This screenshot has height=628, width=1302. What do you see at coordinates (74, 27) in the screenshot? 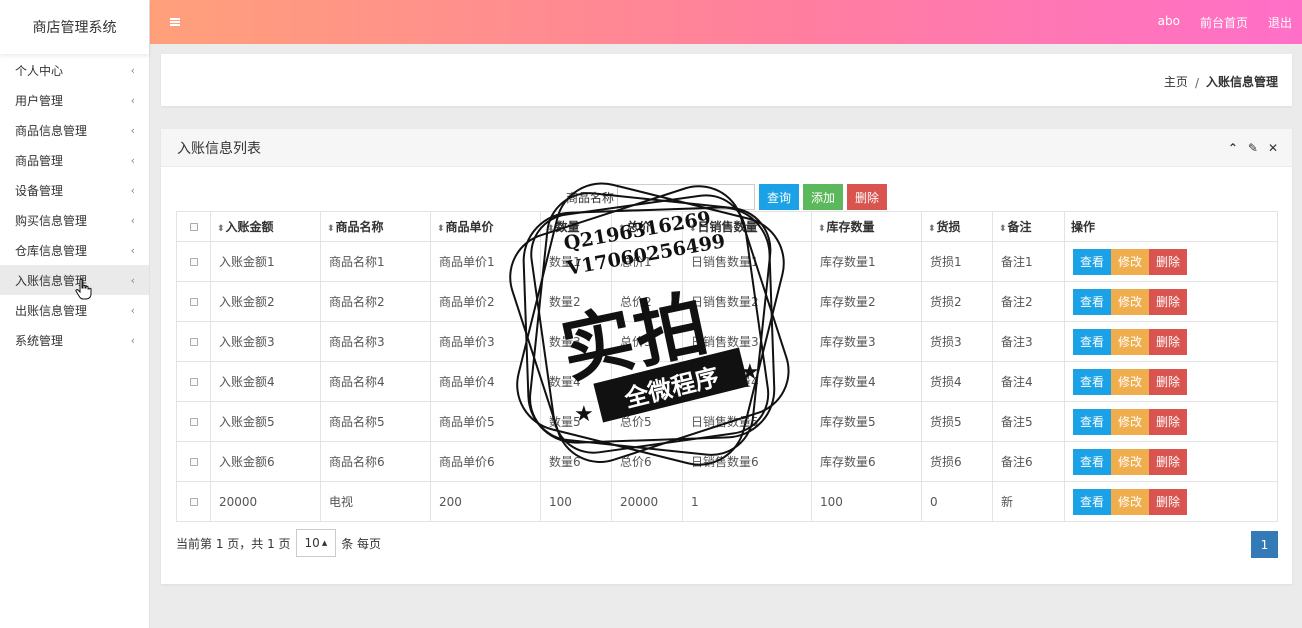
I see `brand-title: 商店管理系统` at bounding box center [74, 27].